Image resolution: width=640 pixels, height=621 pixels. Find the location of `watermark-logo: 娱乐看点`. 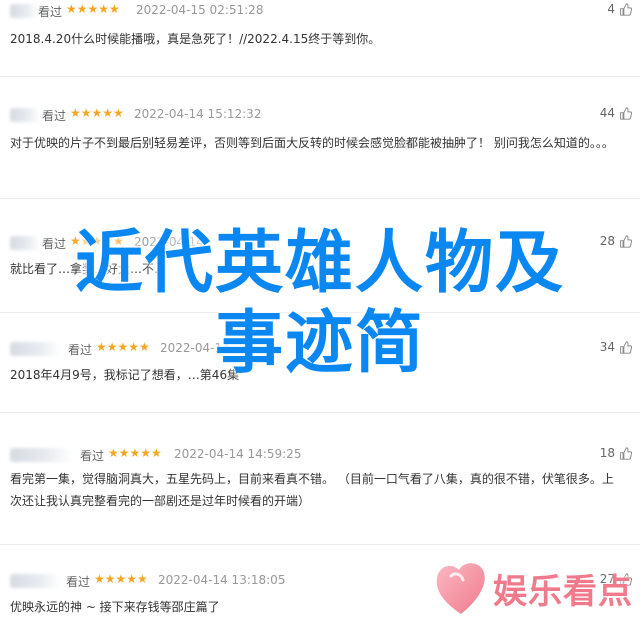

watermark-logo: 娱乐看点 is located at coordinates (533, 588).